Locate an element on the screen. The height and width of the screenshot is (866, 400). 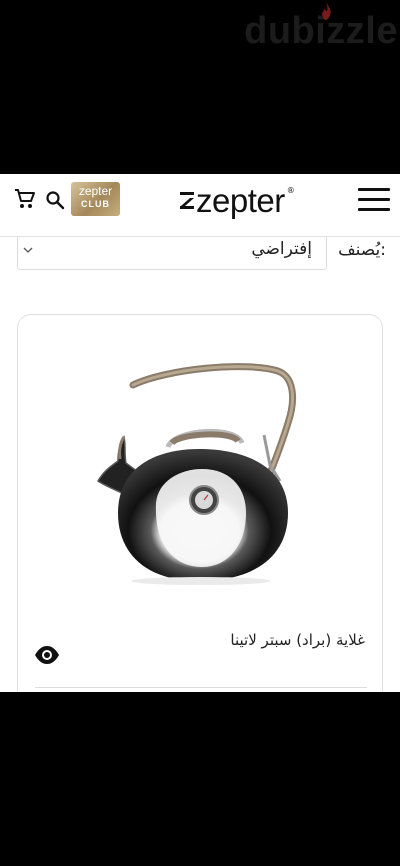
product-name: غلاية (براد) سبتر لاتينا is located at coordinates (297, 640).